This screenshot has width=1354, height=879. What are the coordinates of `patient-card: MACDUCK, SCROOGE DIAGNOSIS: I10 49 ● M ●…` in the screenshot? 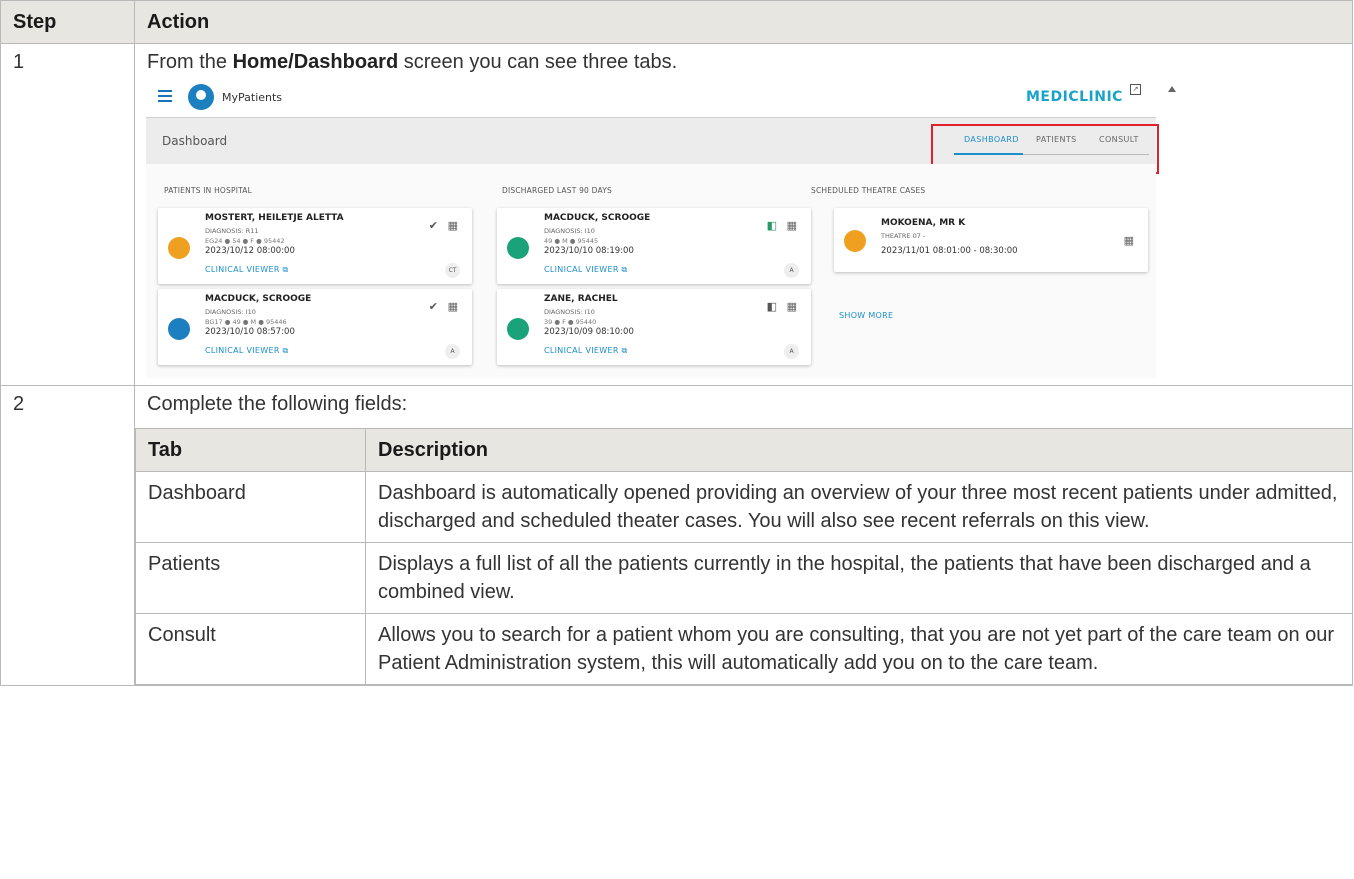 It's located at (654, 246).